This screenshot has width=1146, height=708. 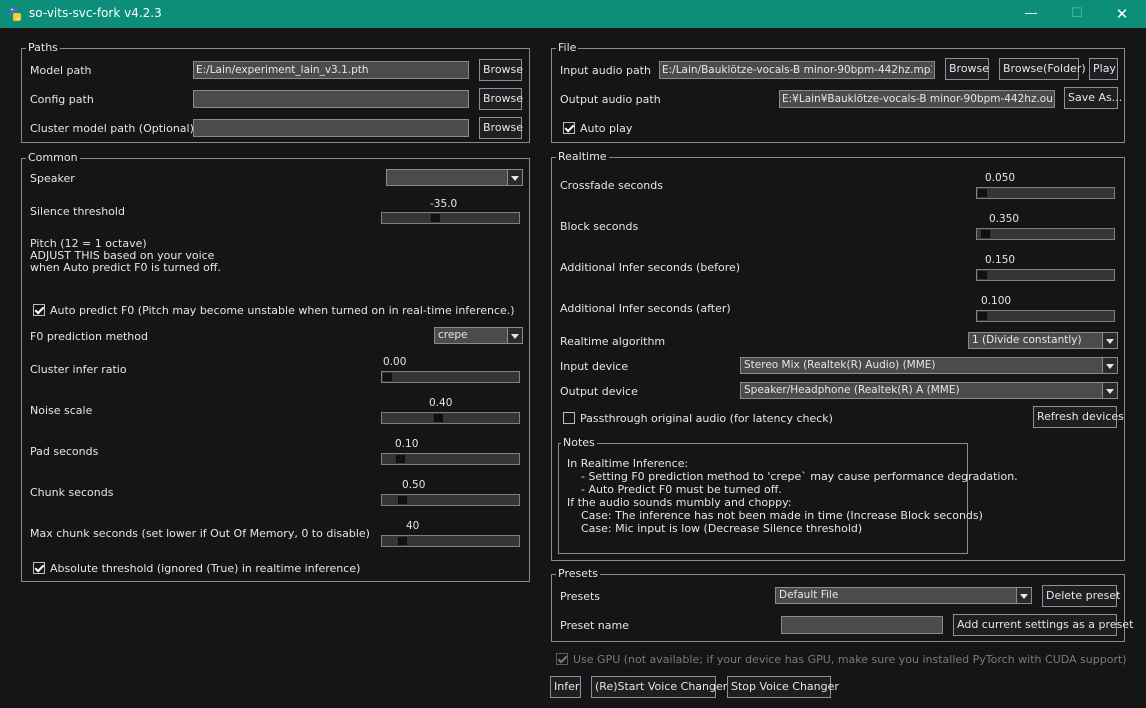 I want to click on input-device-value: Stereo Mix (Realtek(R) Audio) (MME), so click(x=840, y=365).